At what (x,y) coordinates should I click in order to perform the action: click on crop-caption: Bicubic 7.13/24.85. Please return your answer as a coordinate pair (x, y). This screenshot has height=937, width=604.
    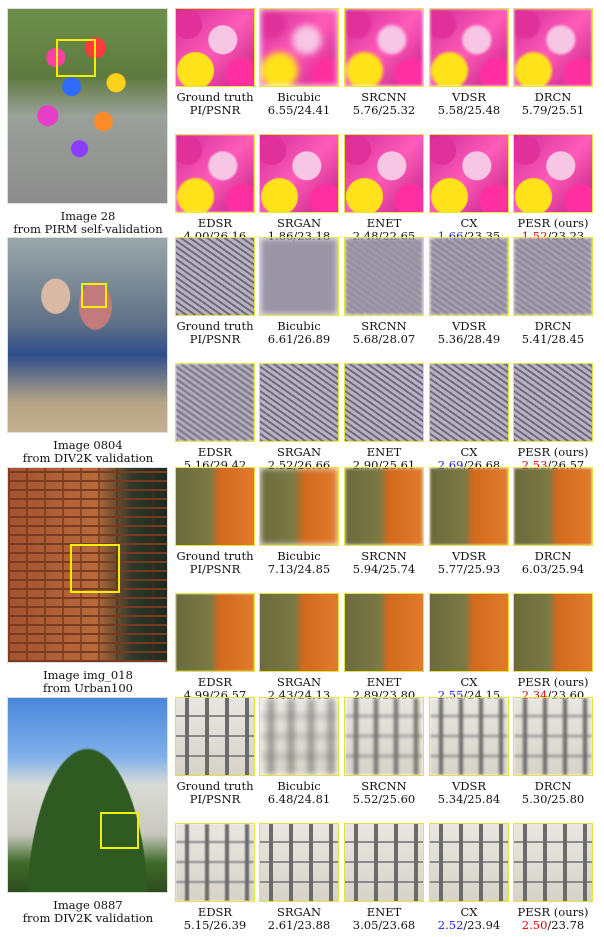
    Looking at the image, I should click on (299, 563).